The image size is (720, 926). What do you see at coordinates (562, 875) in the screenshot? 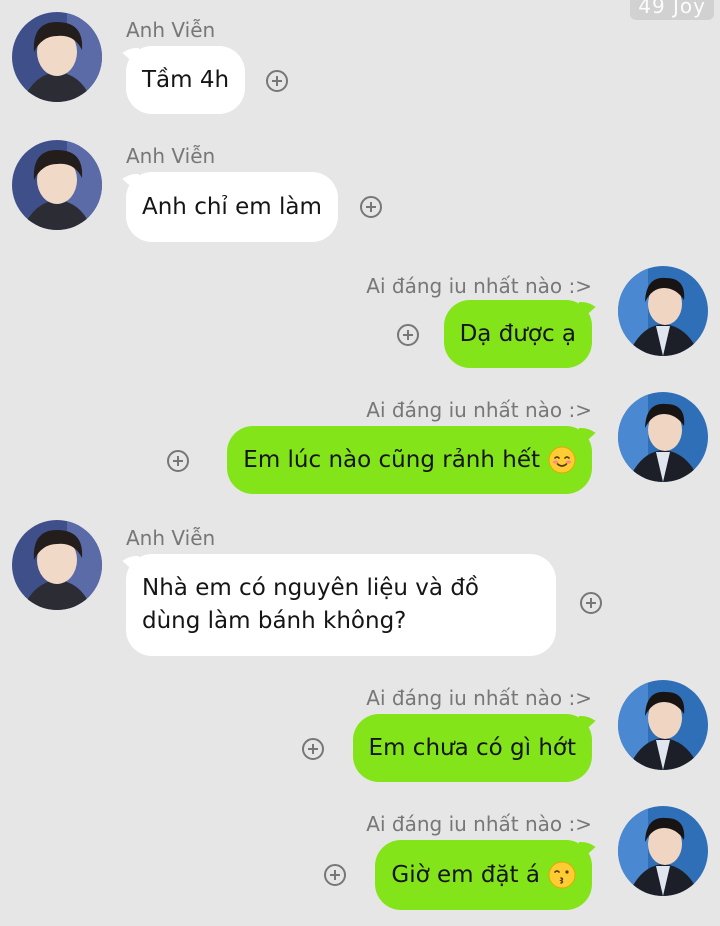
I see `kissing-face-emoji` at bounding box center [562, 875].